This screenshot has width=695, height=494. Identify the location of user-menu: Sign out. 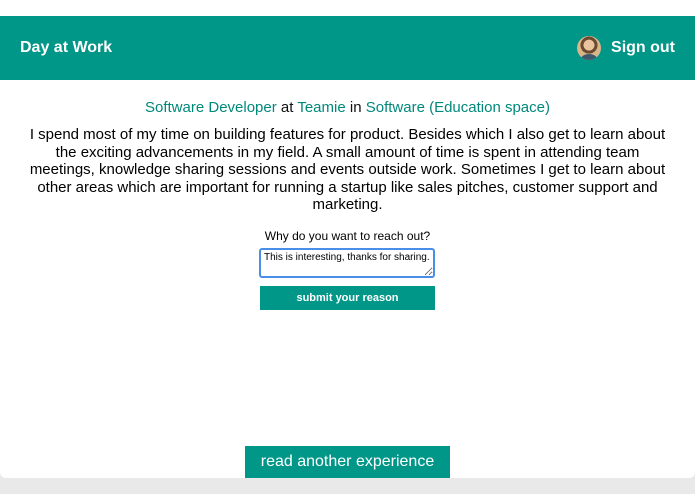
(626, 48).